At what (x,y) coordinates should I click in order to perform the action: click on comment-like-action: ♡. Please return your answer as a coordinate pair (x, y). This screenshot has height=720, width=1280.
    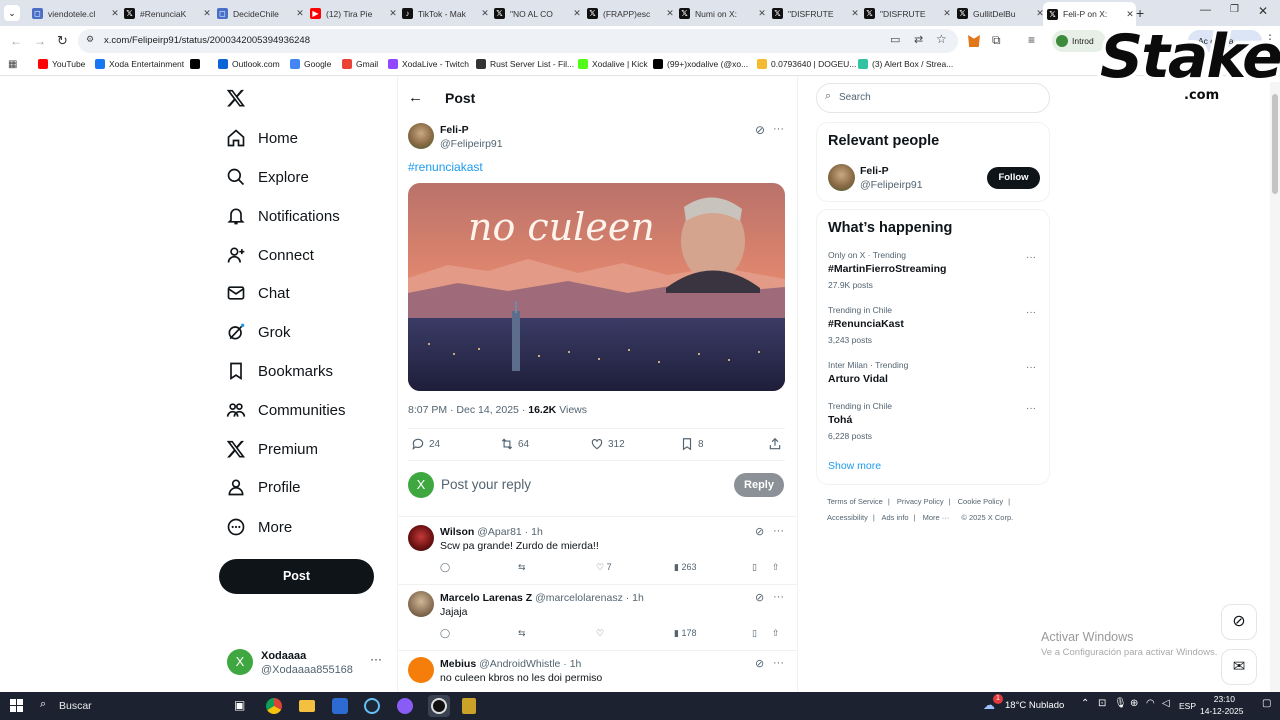
    Looking at the image, I should click on (600, 633).